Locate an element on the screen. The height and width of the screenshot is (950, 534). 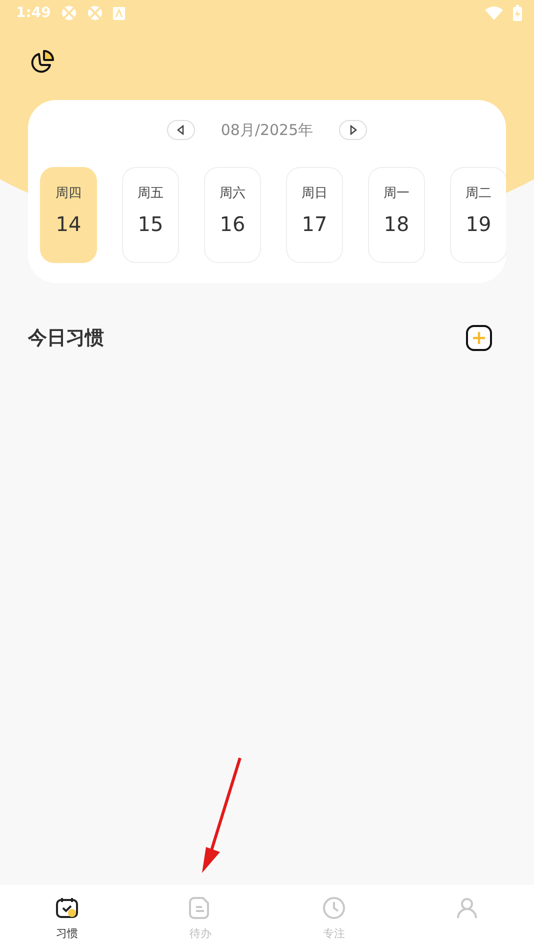
day-button: 周二 19 is located at coordinates (478, 215).